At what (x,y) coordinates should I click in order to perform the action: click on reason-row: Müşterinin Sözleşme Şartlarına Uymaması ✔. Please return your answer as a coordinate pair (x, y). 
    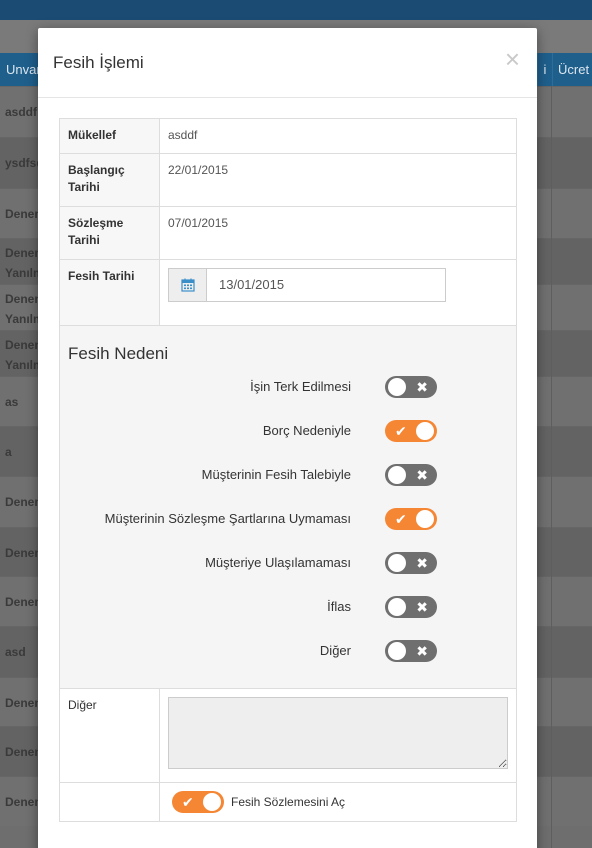
    Looking at the image, I should click on (288, 526).